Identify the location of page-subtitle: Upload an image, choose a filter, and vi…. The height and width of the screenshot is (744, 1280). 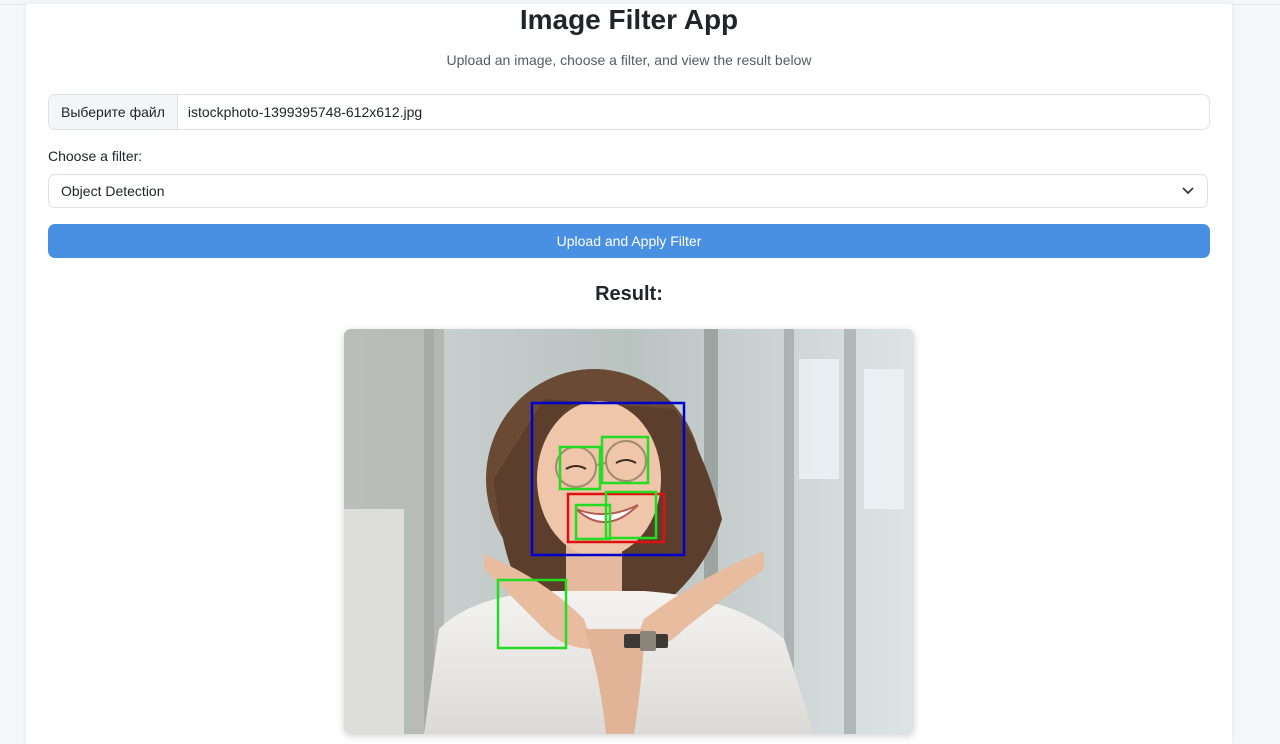
(629, 60).